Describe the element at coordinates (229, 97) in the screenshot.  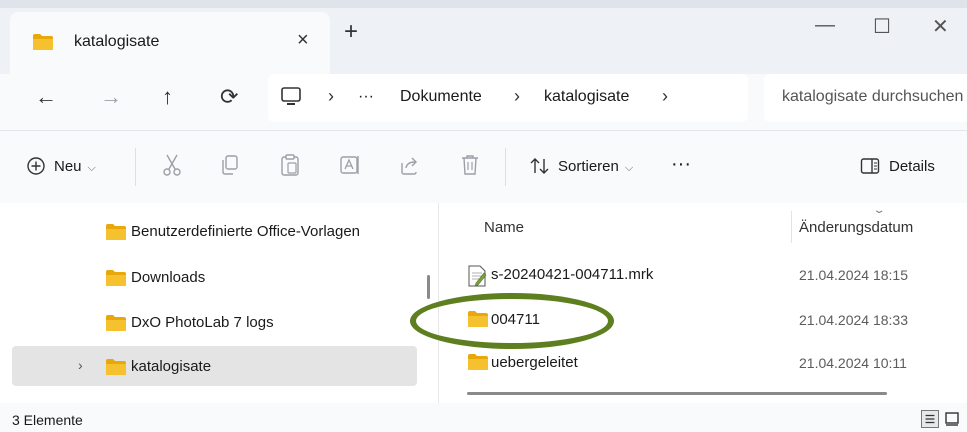
I see `refresh-button: ⟳` at that location.